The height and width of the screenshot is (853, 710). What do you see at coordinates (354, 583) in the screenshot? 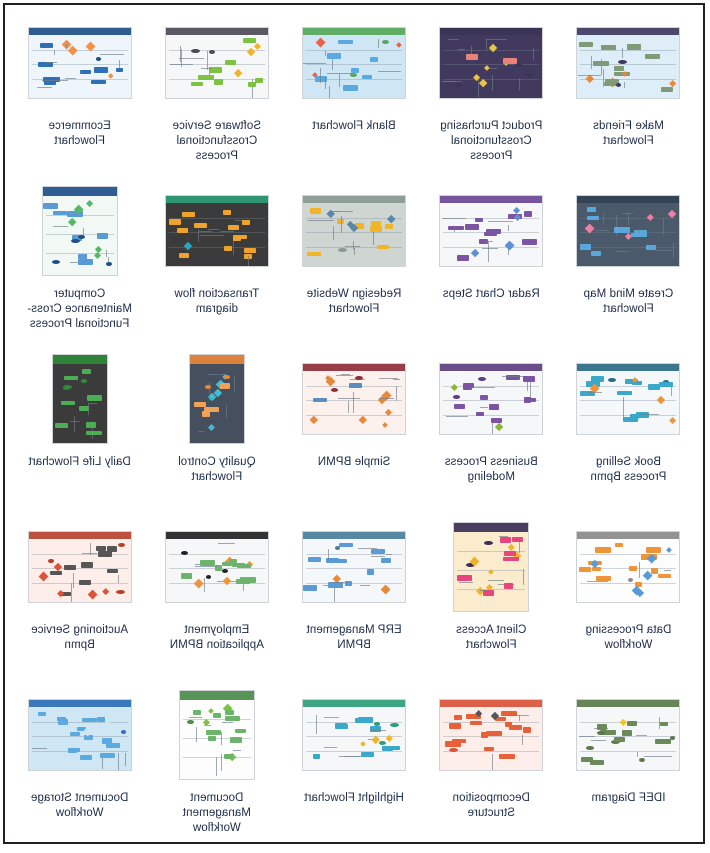
I see `thumb-lane-line` at bounding box center [354, 583].